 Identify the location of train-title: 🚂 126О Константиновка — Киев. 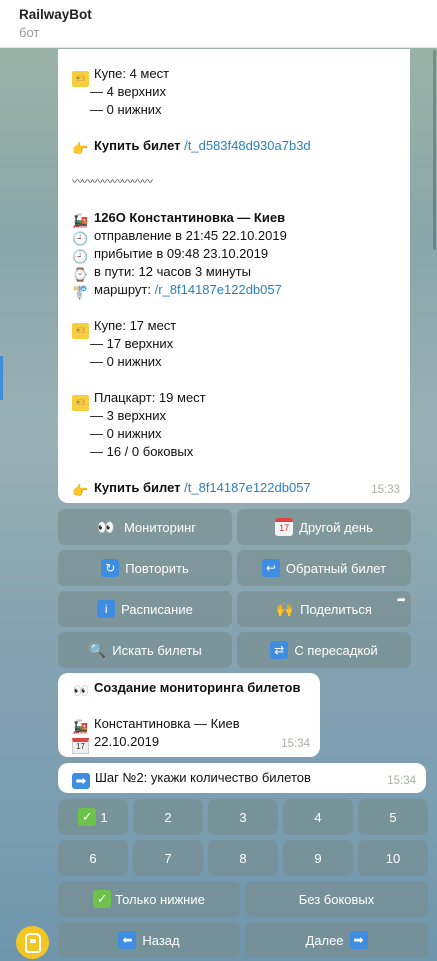
(179, 219).